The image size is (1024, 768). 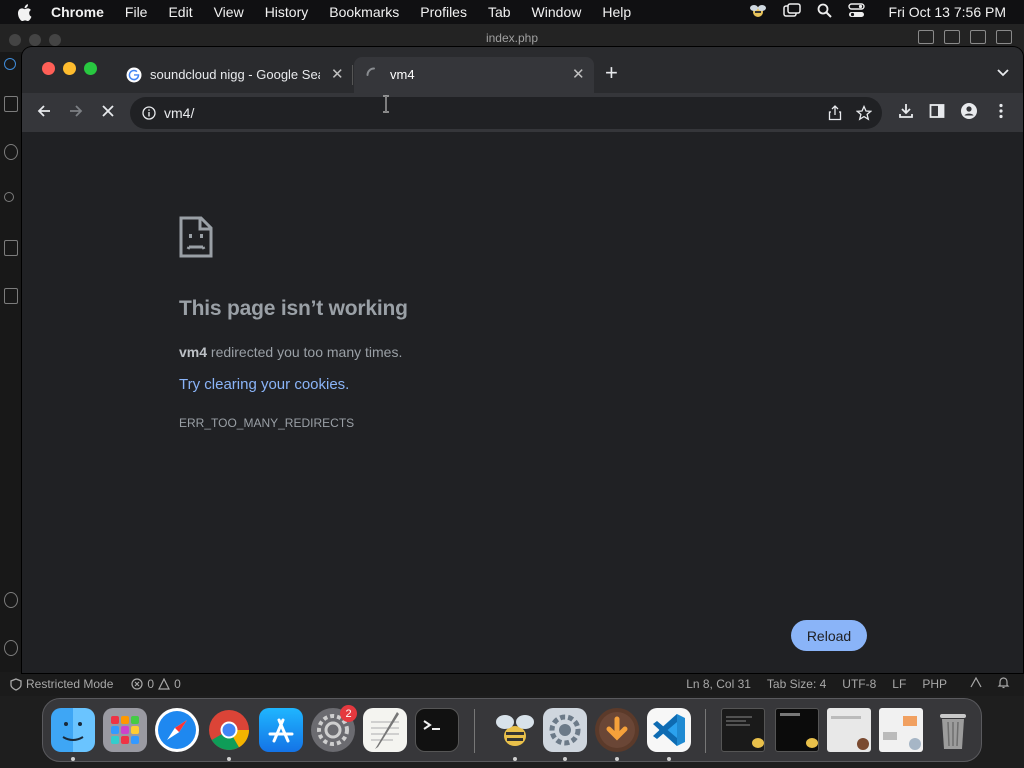 I want to click on error-description-text: redirected you too many times., so click(x=305, y=352).